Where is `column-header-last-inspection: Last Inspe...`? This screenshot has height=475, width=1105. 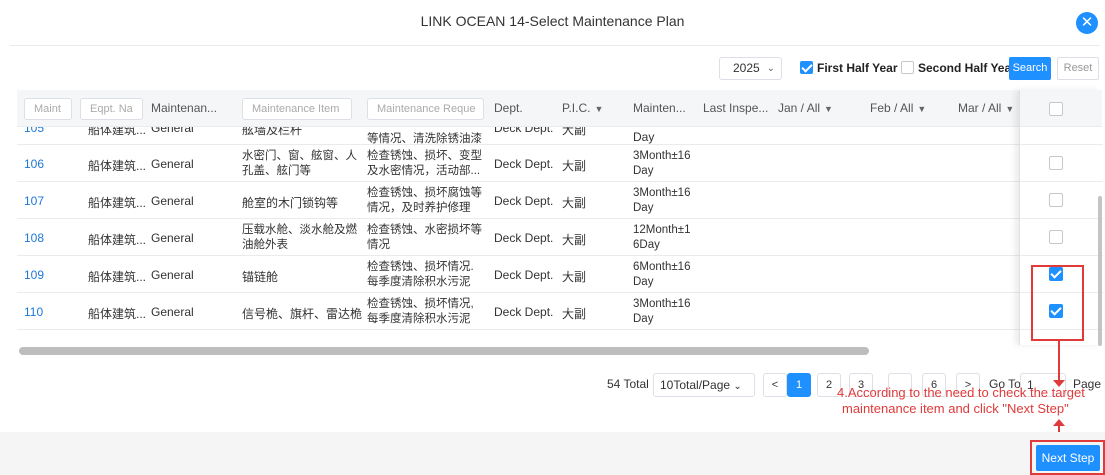
column-header-last-inspection: Last Inspe... is located at coordinates (736, 108).